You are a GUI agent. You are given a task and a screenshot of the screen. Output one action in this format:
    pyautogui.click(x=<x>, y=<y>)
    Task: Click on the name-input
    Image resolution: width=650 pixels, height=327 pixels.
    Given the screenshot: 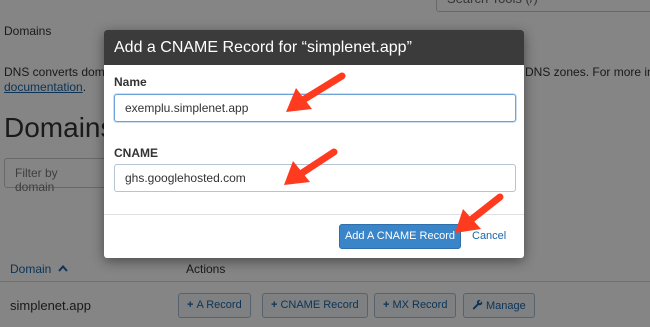 What is the action you would take?
    pyautogui.click(x=315, y=108)
    